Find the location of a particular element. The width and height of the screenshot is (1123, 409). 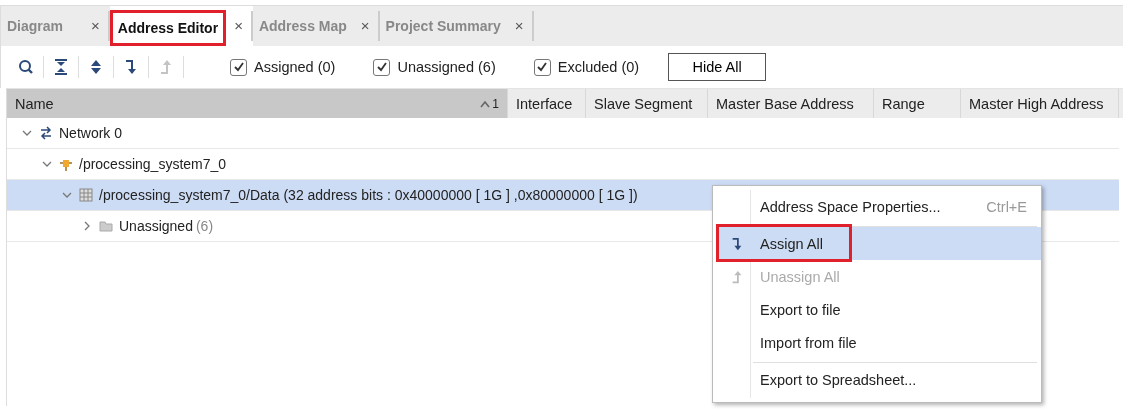

column-header: Master Base Address is located at coordinates (791, 103).